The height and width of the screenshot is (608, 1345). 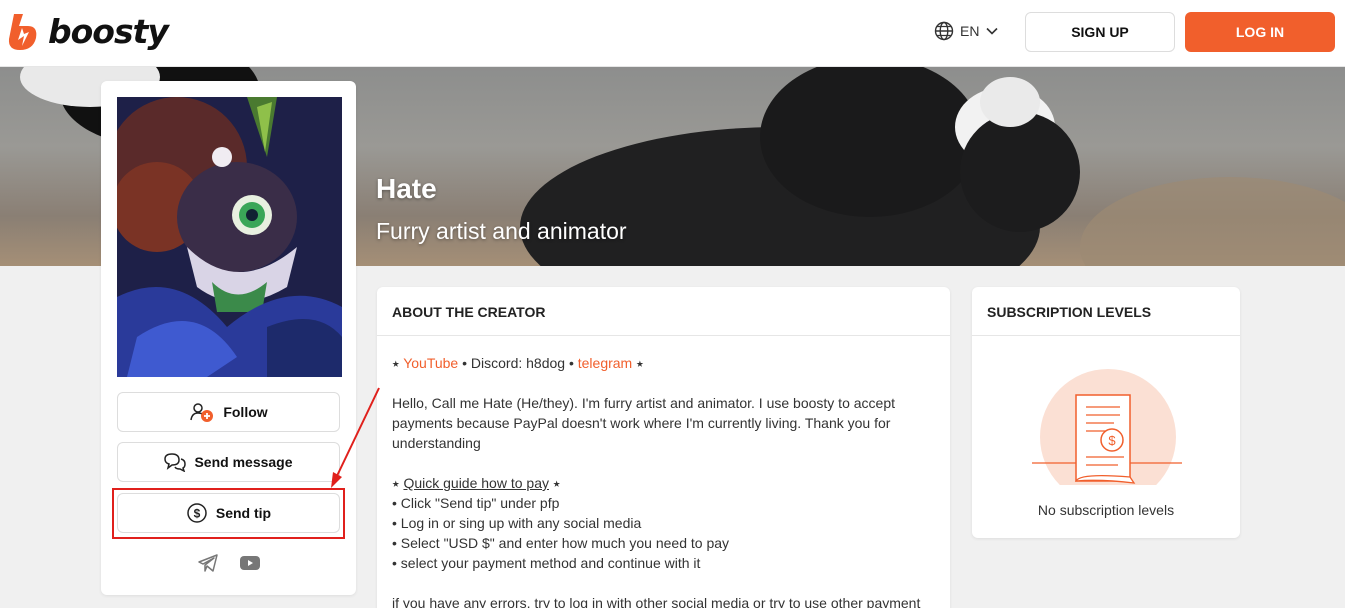 What do you see at coordinates (22, 32) in the screenshot?
I see `boosty-logo-icon` at bounding box center [22, 32].